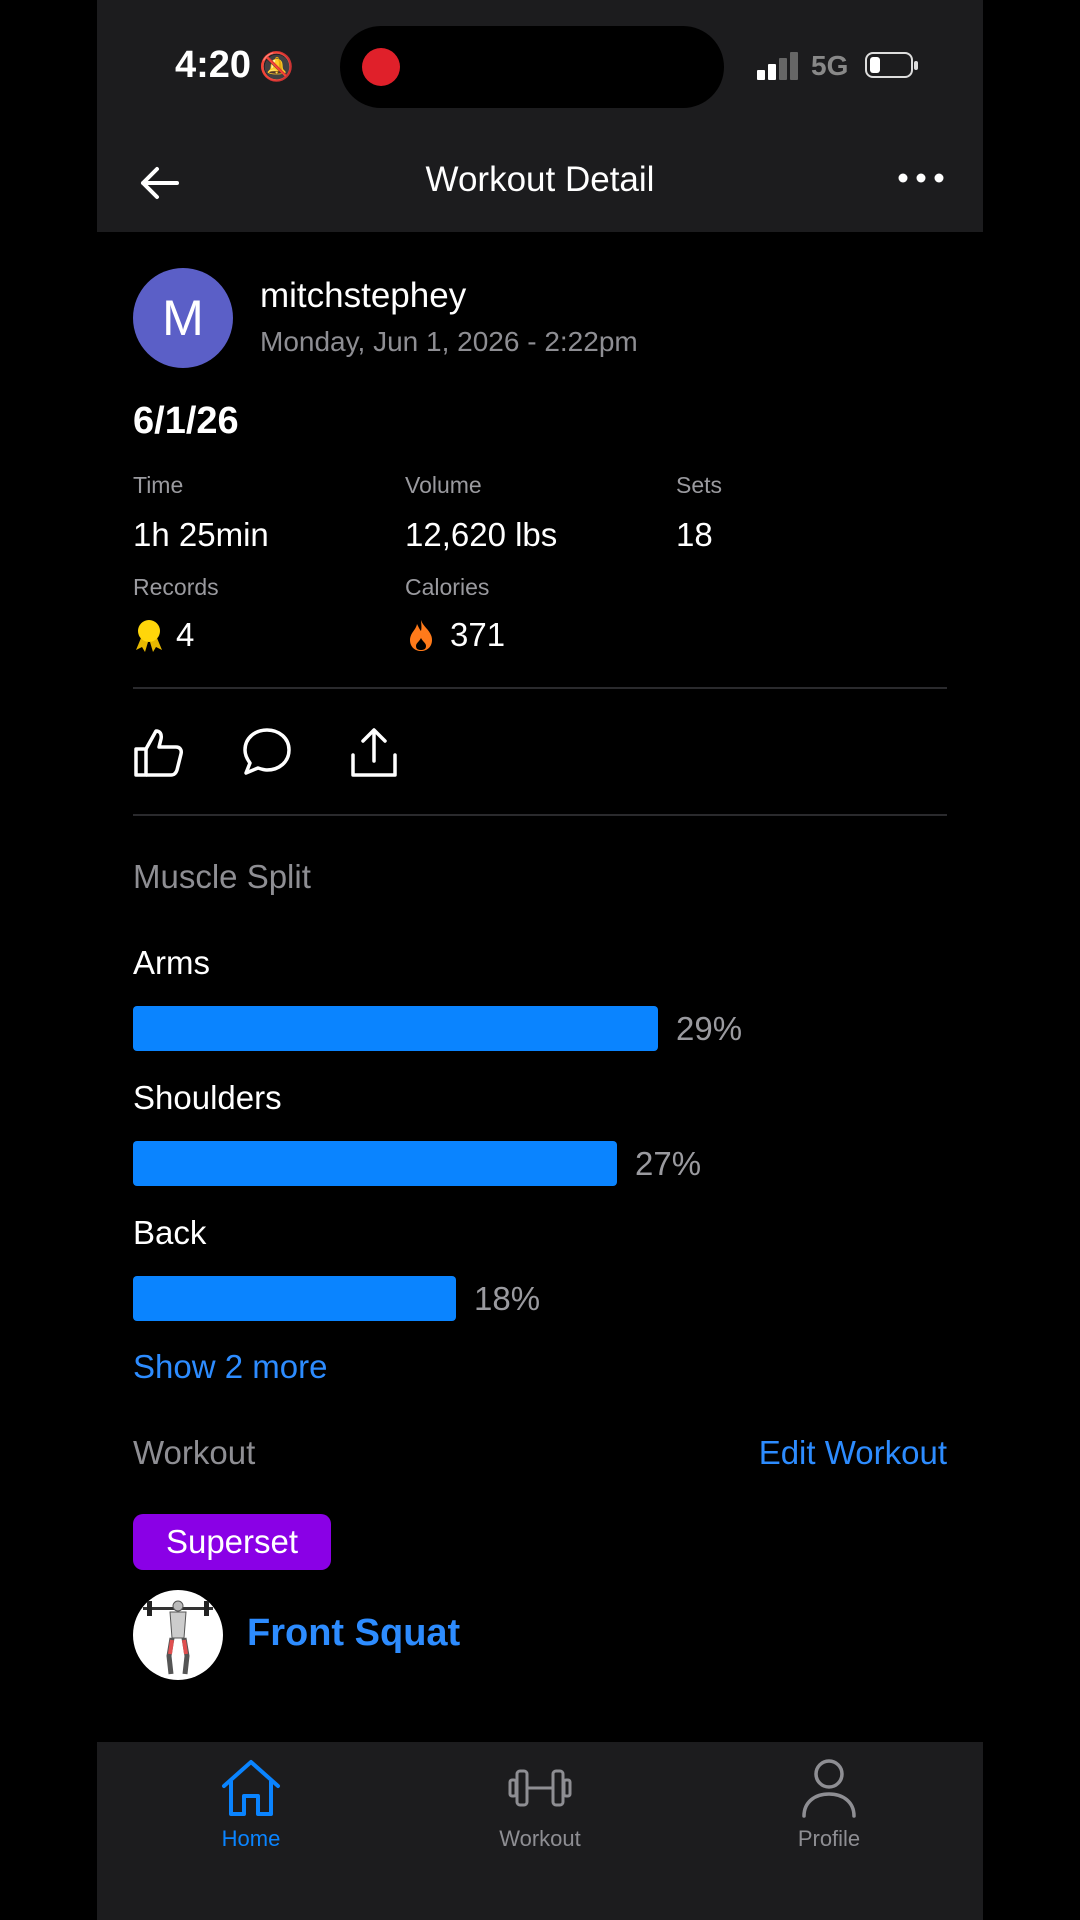  Describe the element at coordinates (421, 635) in the screenshot. I see `flame-icon` at that location.